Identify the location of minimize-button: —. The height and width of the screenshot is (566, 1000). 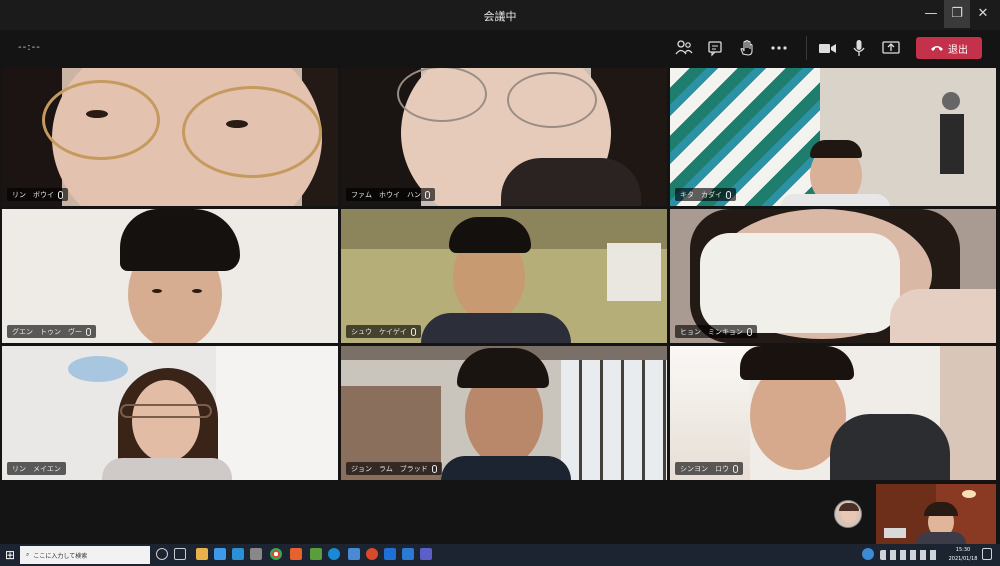
(931, 14).